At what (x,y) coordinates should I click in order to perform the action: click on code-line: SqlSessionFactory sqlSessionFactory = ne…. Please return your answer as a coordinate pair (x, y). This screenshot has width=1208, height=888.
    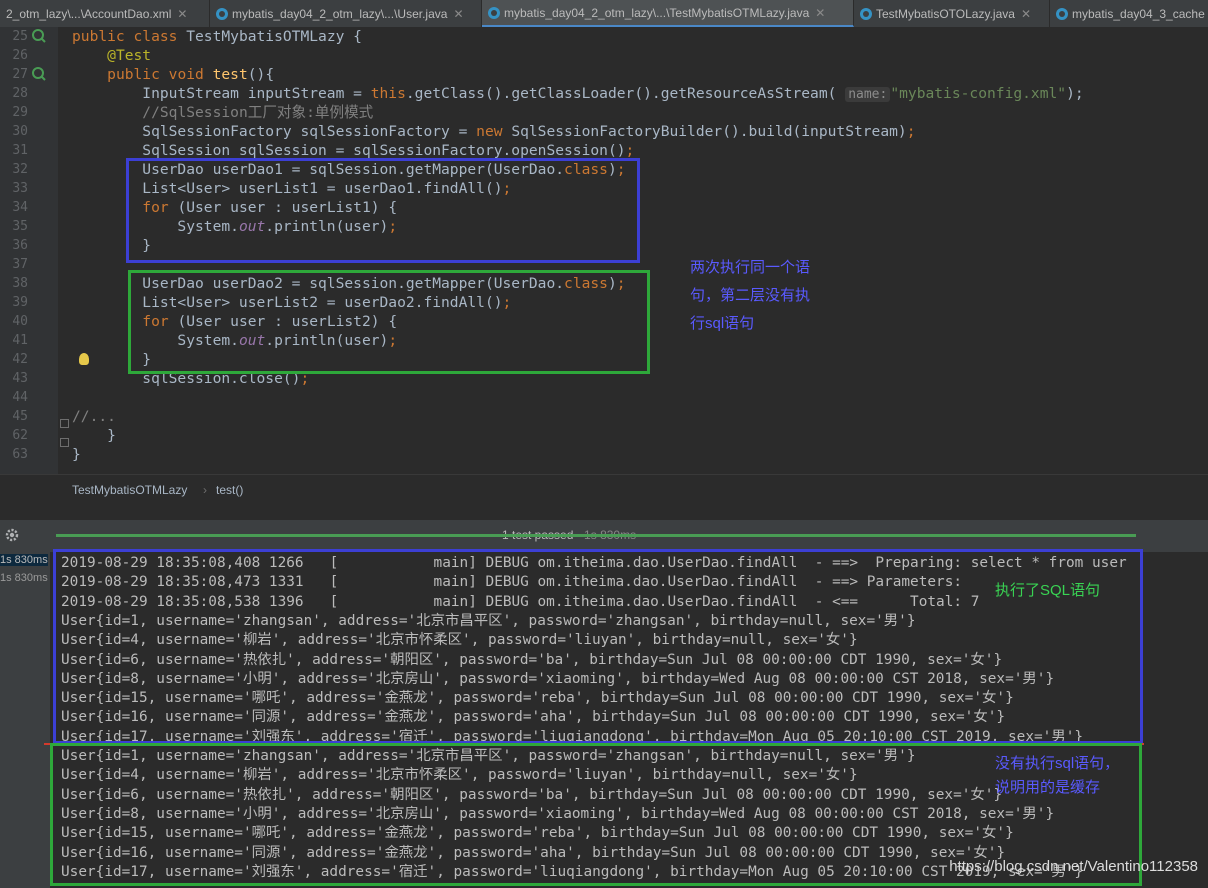
    Looking at the image, I should click on (494, 131).